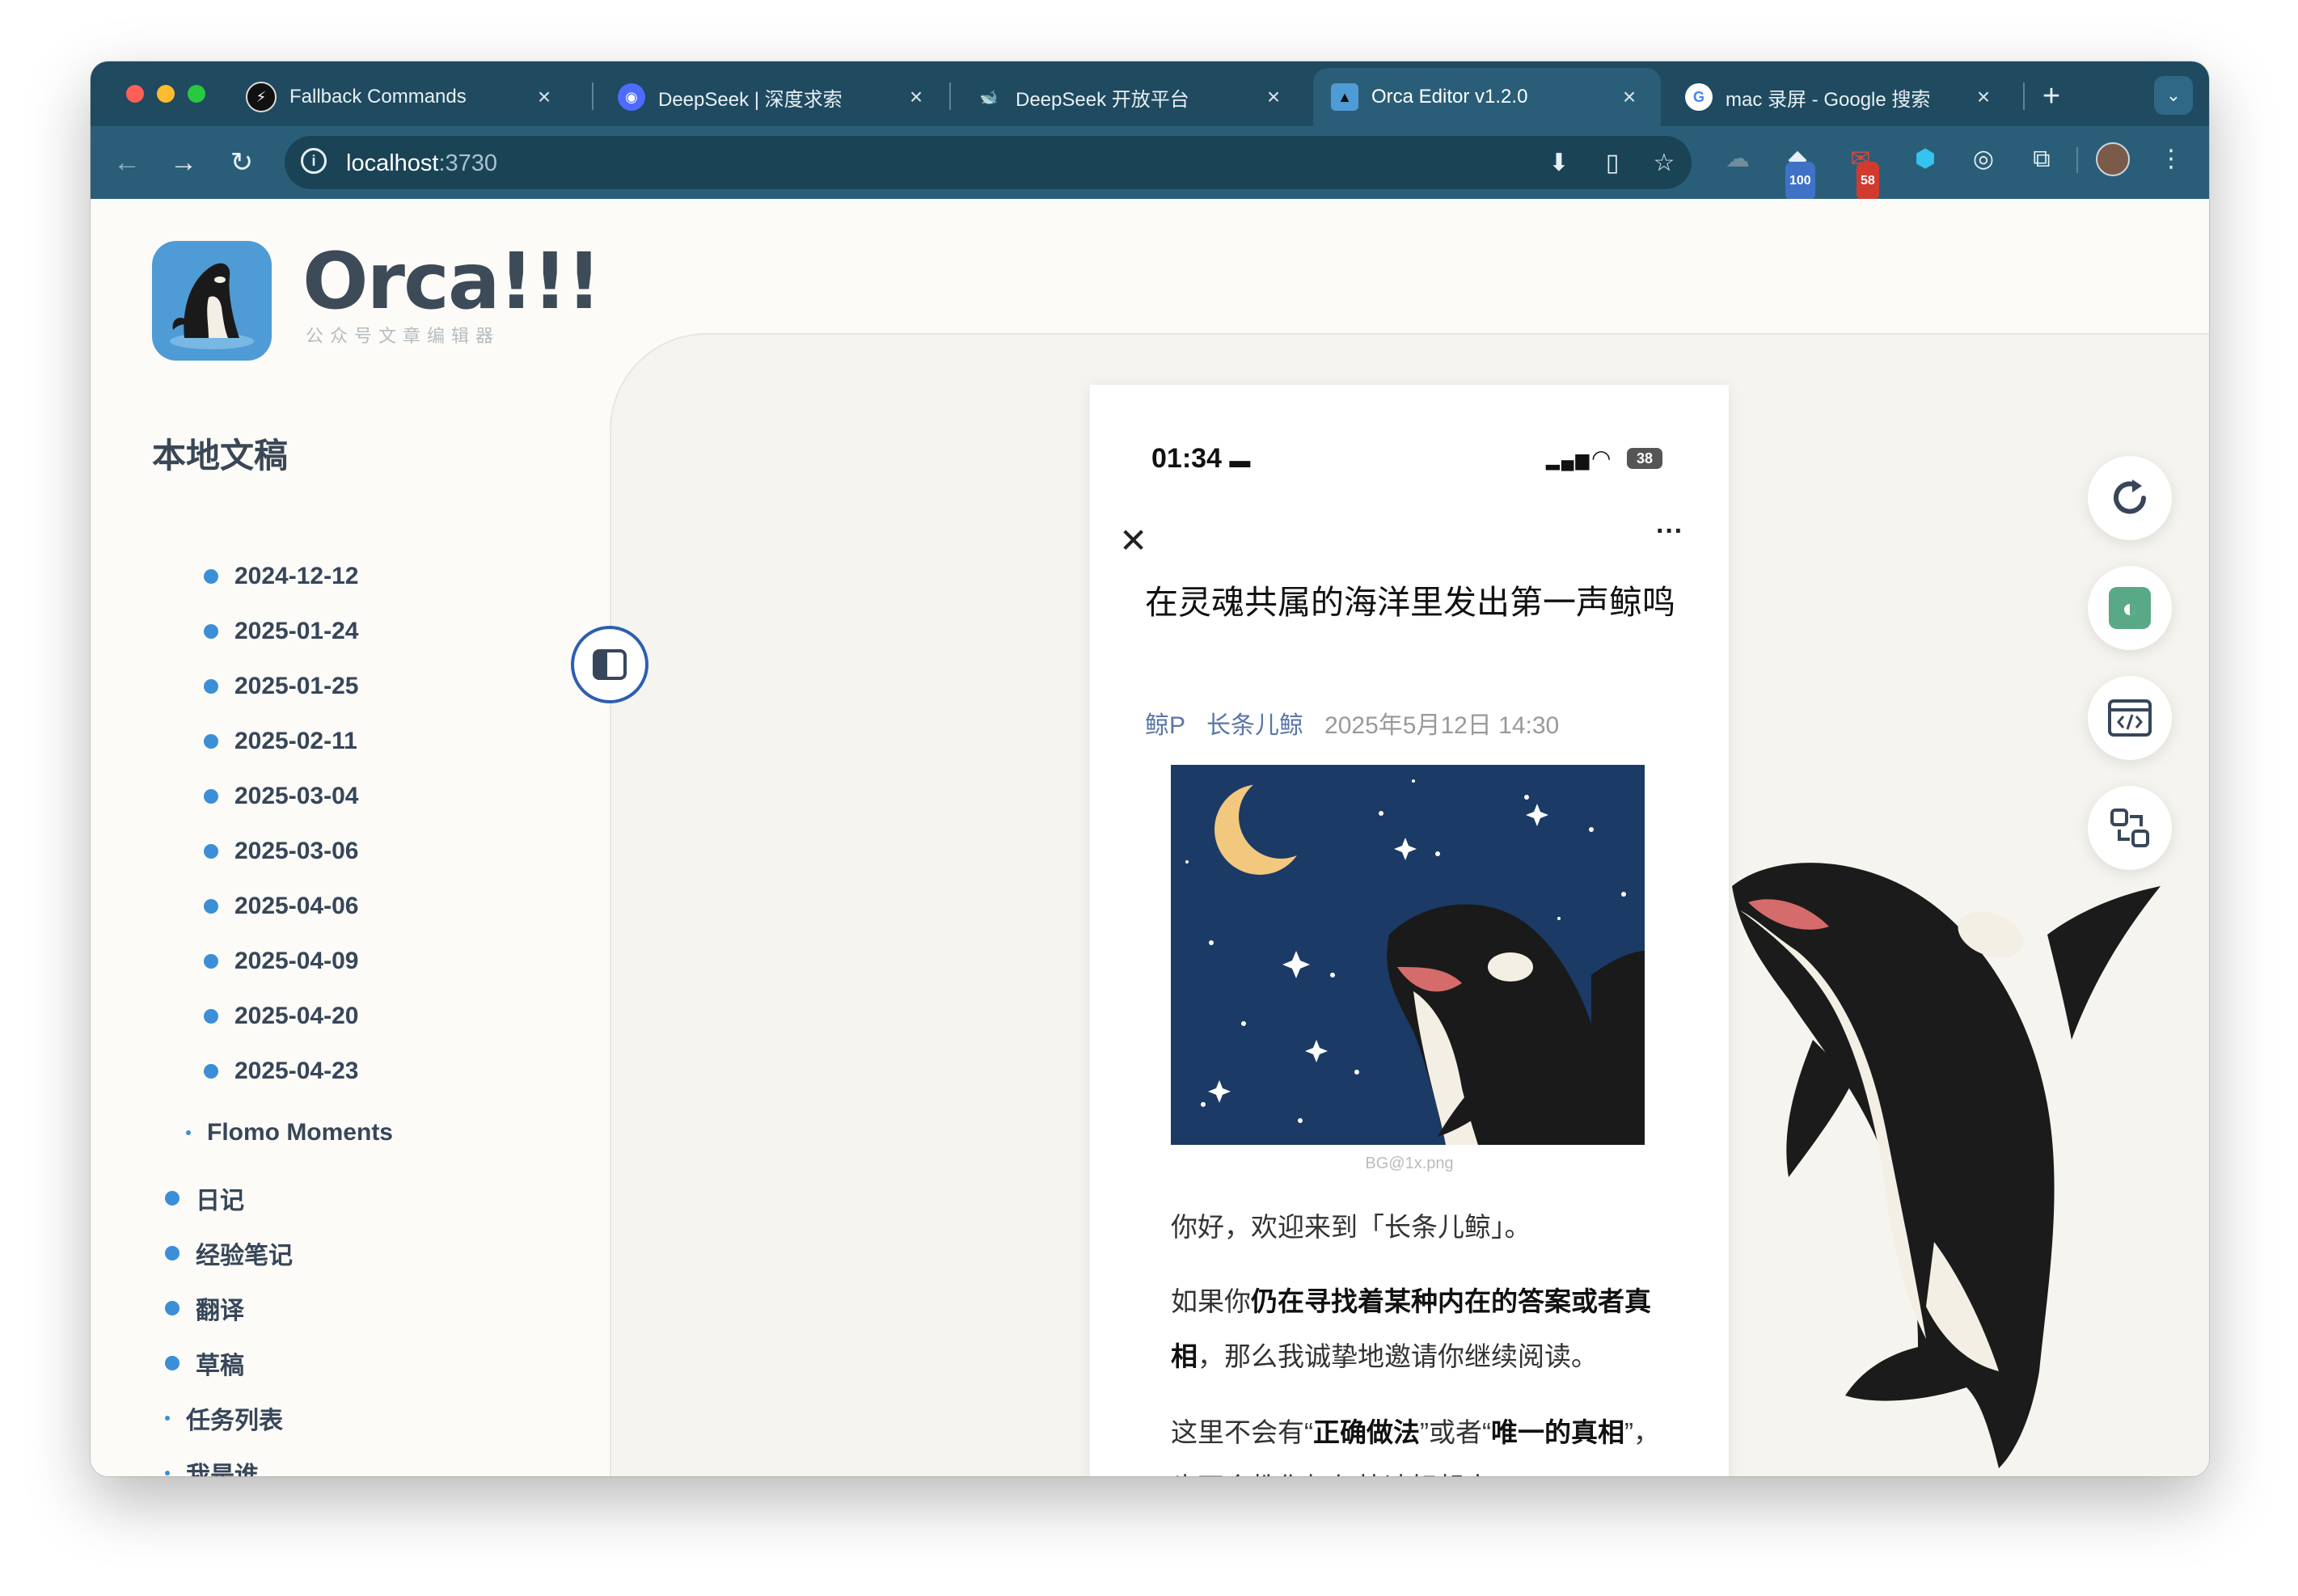 This screenshot has height=1596, width=2298. I want to click on star-icon: ☆, so click(1664, 163).